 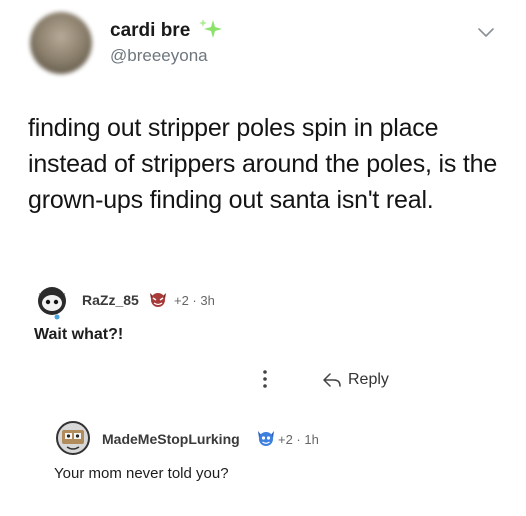 What do you see at coordinates (158, 300) in the screenshot?
I see `demon-mascot-badge-icon` at bounding box center [158, 300].